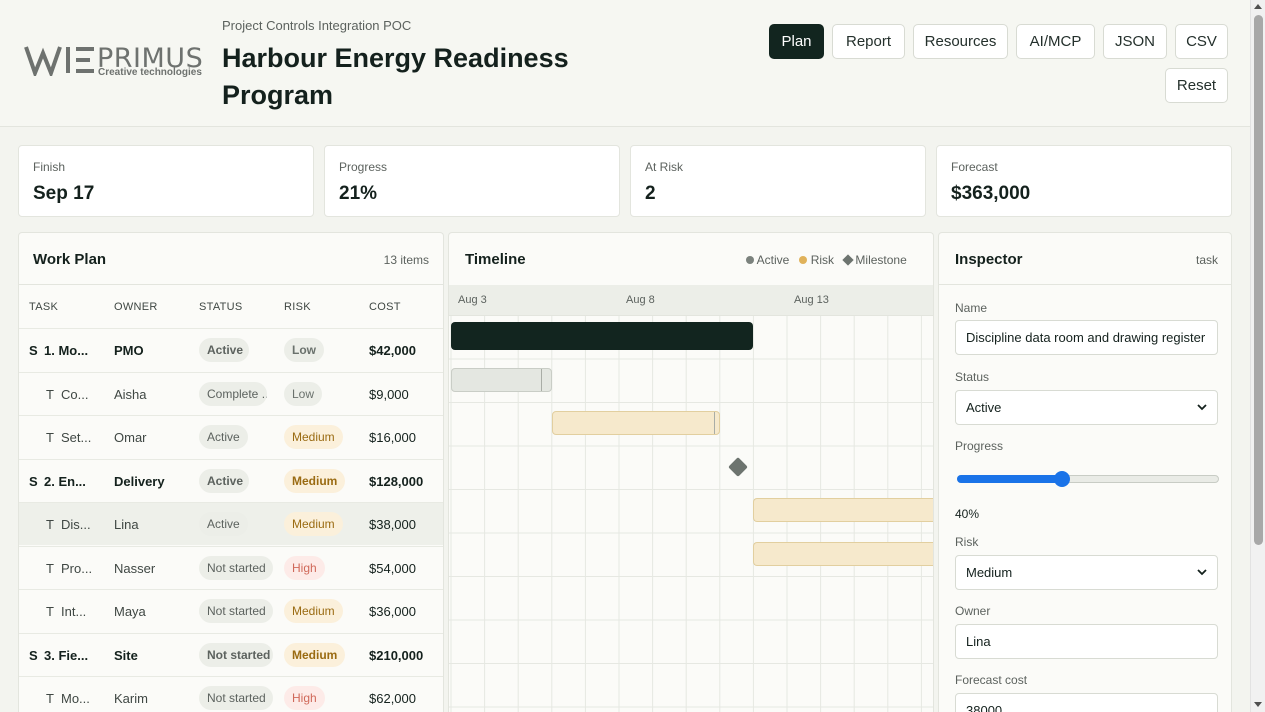 This screenshot has height=712, width=1265. I want to click on task-owner: Aisha, so click(130, 394).